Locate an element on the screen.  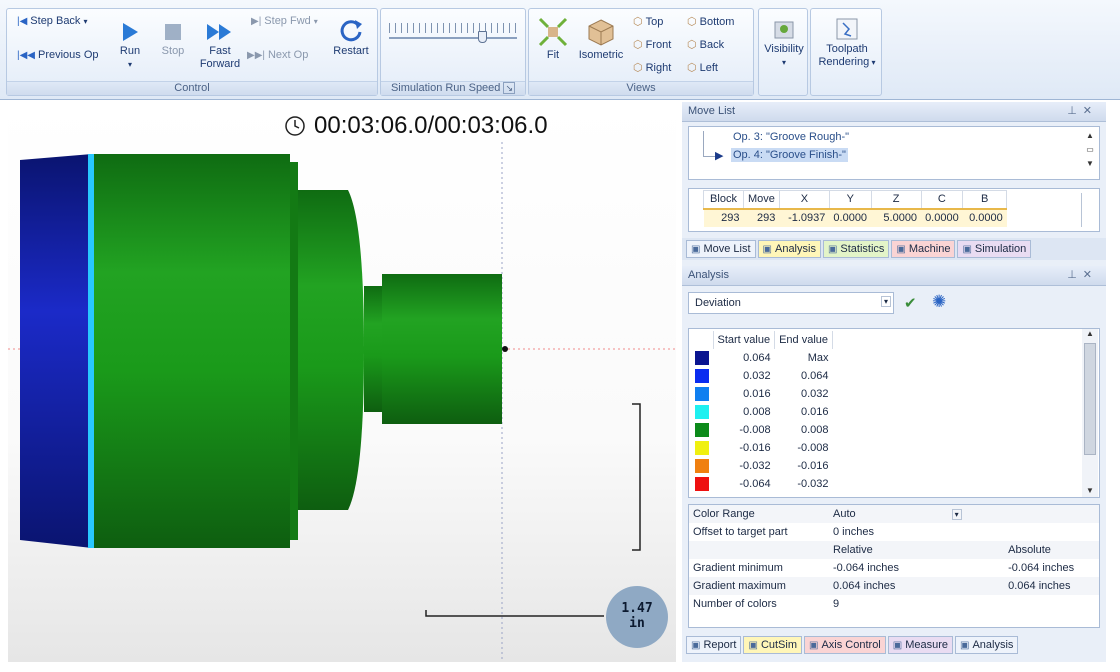
toolpath-group: Toolpath Rendering ▾ is located at coordinates (846, 52).